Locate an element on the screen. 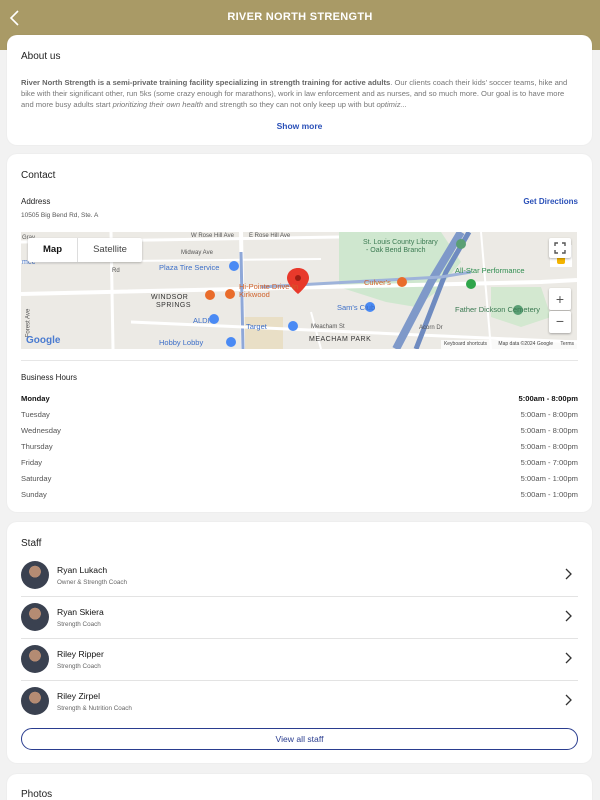  divider is located at coordinates (299, 360).